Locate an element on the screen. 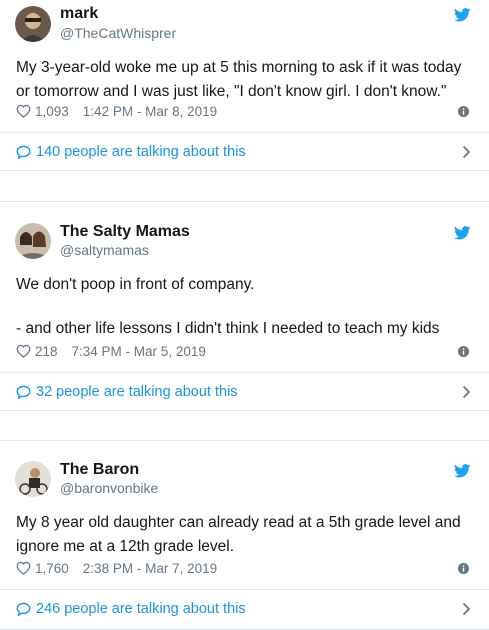 The width and height of the screenshot is (489, 630). conversation-link: 246 people are talking about this is located at coordinates (244, 609).